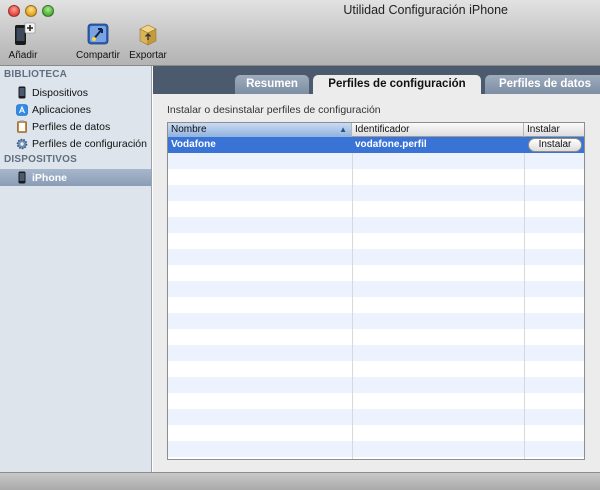 The height and width of the screenshot is (490, 600). Describe the element at coordinates (89, 143) in the screenshot. I see `sidebar-item-label: Perfiles de configuración` at that location.